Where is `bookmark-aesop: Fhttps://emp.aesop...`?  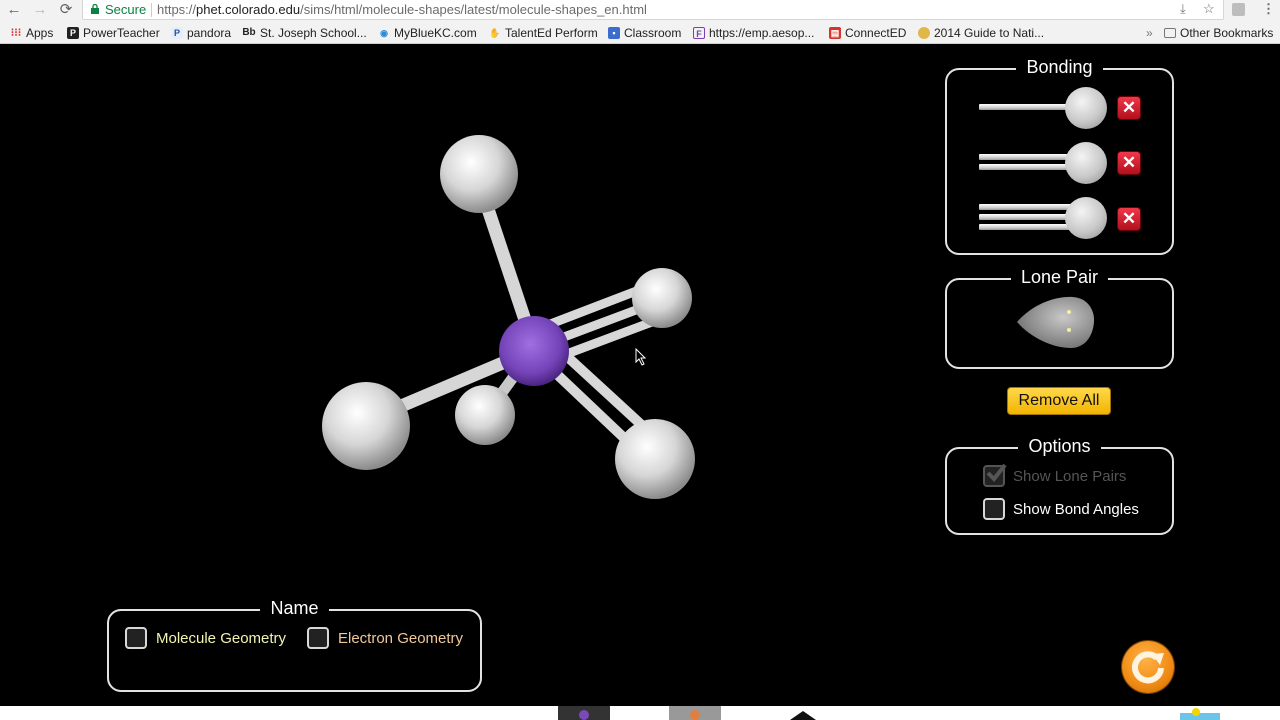 bookmark-aesop: Fhttps://emp.aesop... is located at coordinates (753, 33).